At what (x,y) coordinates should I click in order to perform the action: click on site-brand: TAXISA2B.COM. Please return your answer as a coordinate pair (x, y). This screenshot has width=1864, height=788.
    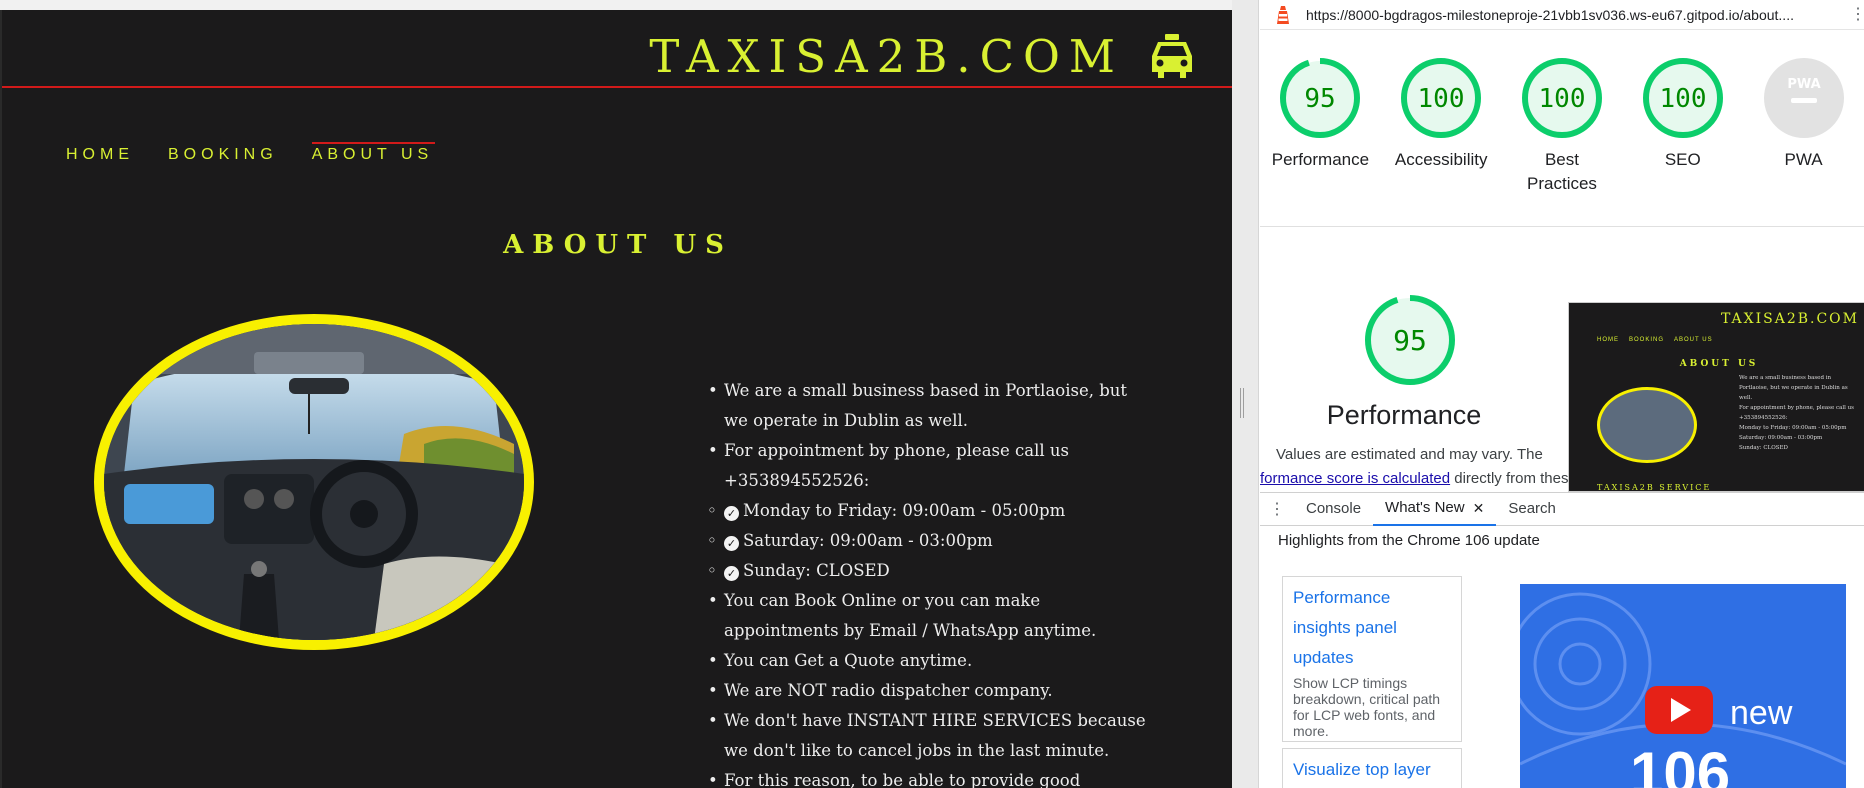
    Looking at the image, I should click on (922, 56).